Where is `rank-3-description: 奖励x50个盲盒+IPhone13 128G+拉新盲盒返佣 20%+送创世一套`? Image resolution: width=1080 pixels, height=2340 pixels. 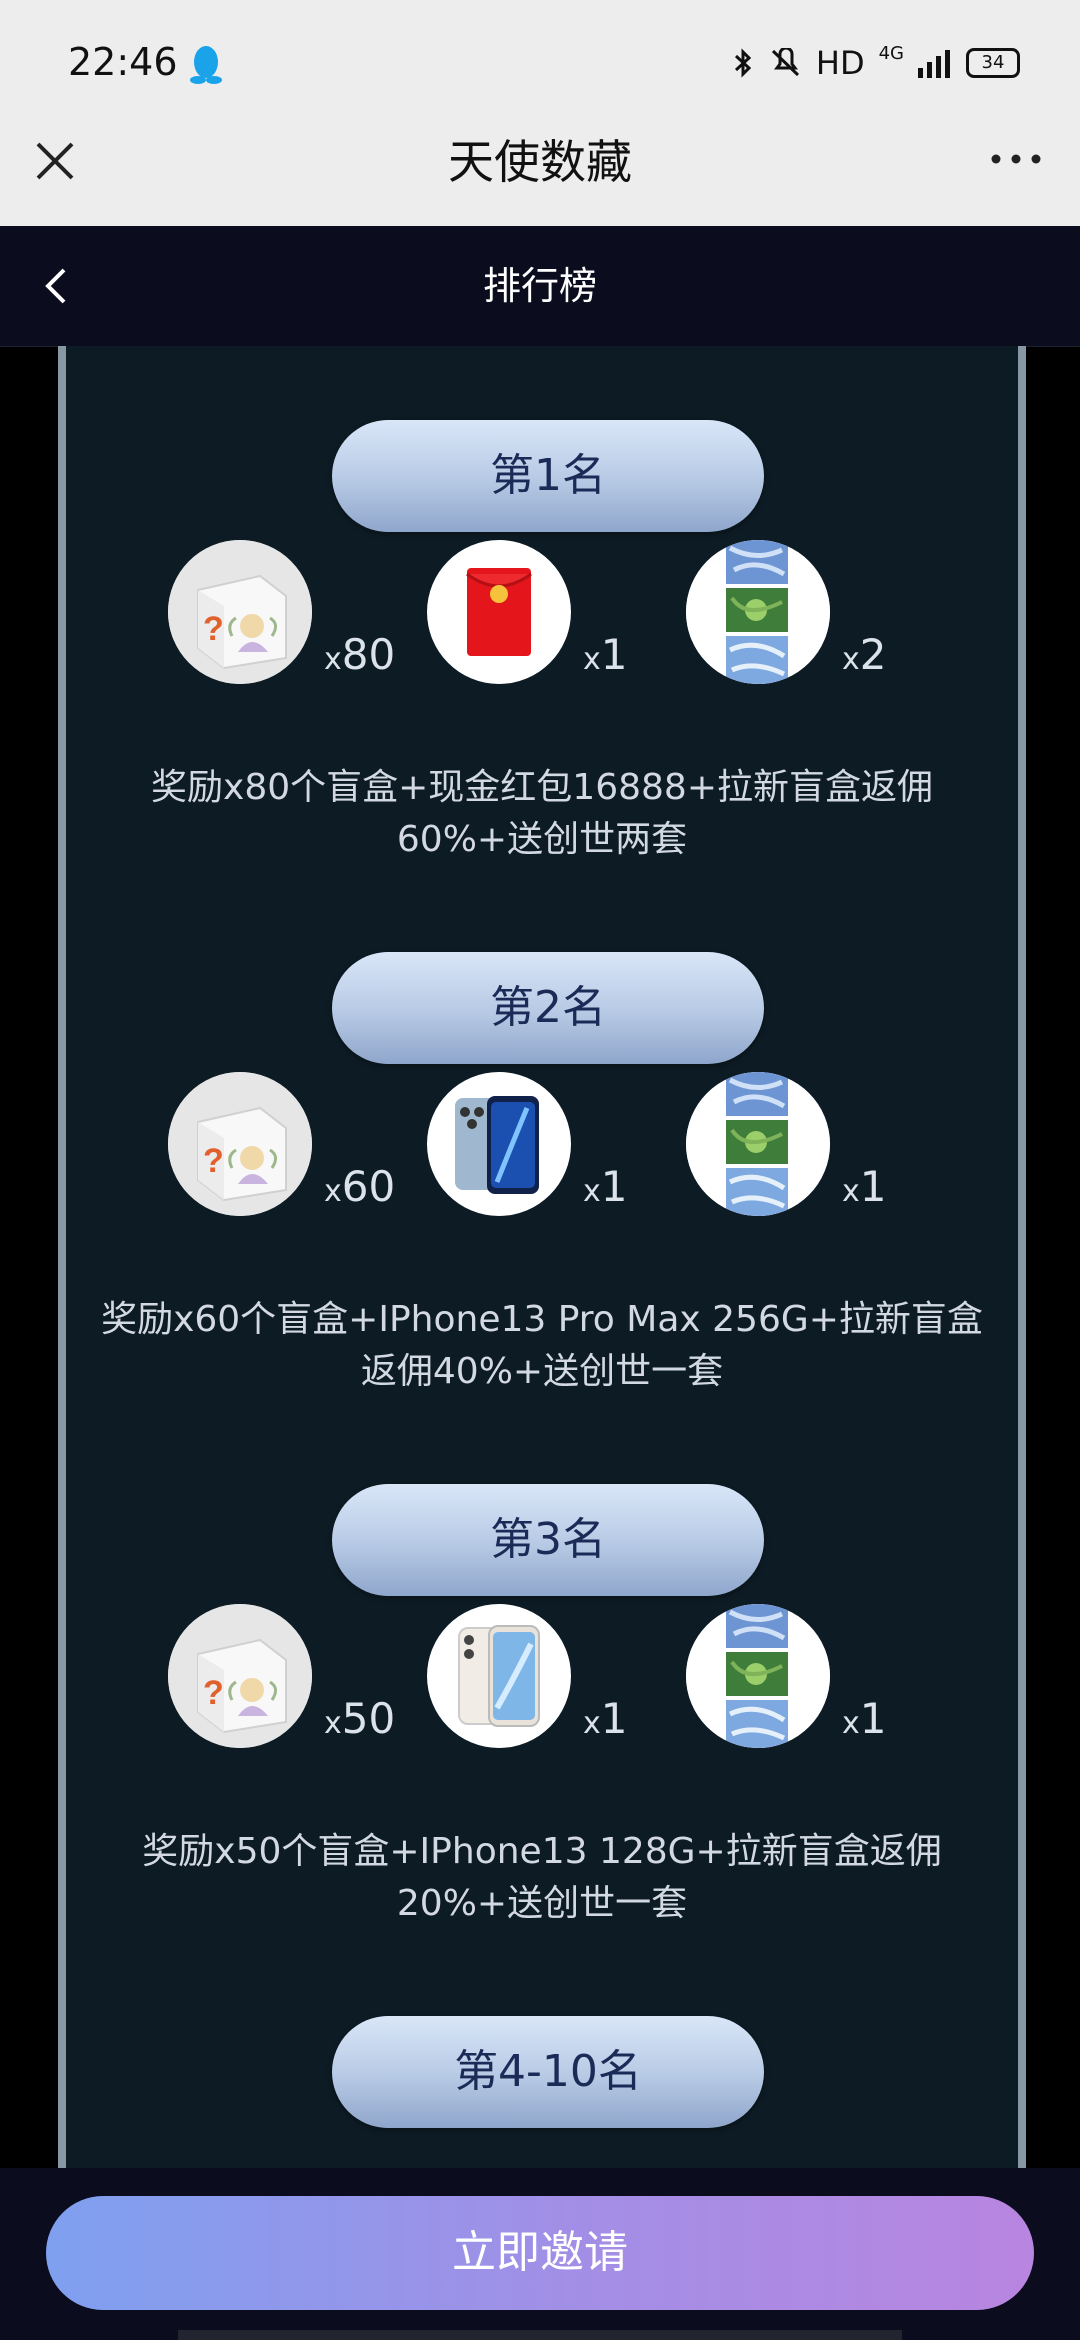 rank-3-description: 奖励x50个盲盒+IPhone13 128G+拉新盲盒返佣 20%+送创世一套 is located at coordinates (542, 1878).